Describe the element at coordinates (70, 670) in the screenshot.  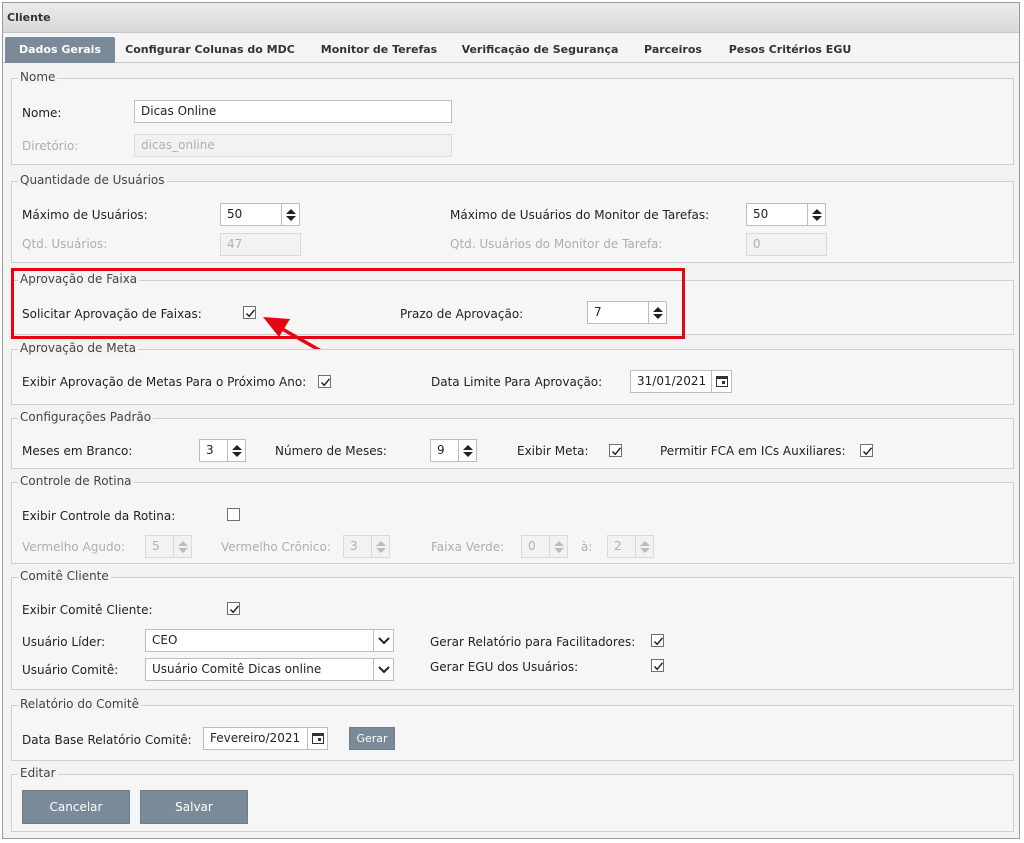
I see `usuario-comite-label: Usuário Comitê:` at that location.